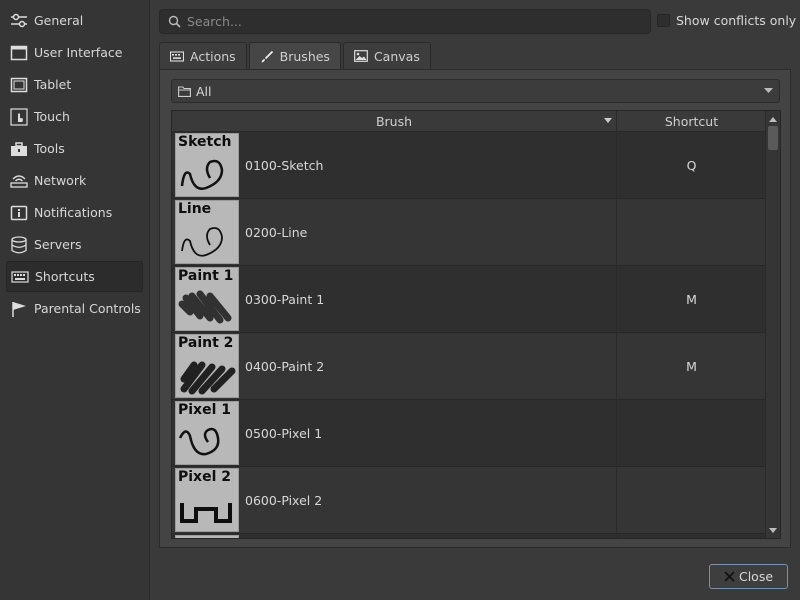 The height and width of the screenshot is (600, 800). I want to click on brush-thumbnail: Sketch, so click(207, 165).